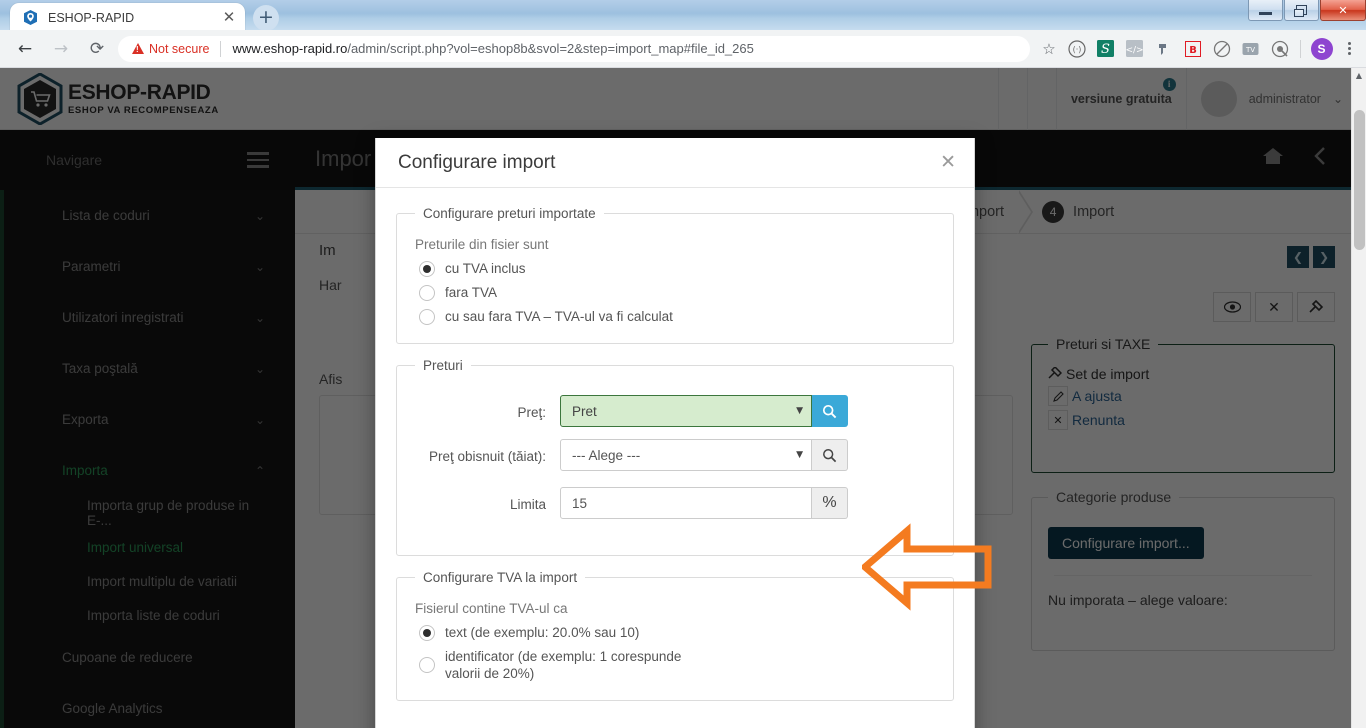 This screenshot has width=1366, height=728. Describe the element at coordinates (1359, 75) in the screenshot. I see `scroll-up-arrow-icon: ▲` at that location.